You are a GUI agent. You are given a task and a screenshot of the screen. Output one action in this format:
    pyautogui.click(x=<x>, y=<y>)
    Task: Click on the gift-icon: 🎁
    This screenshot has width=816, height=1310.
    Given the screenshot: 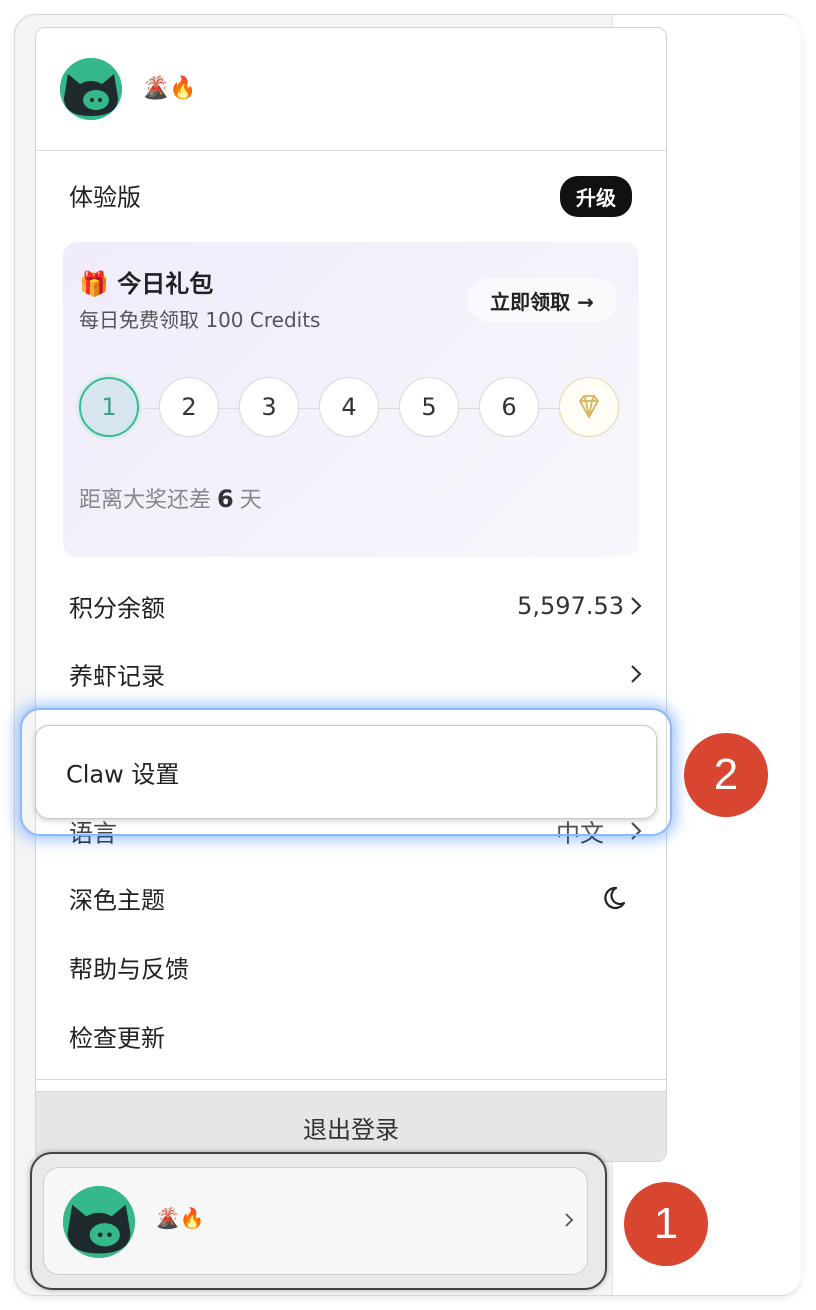 What is the action you would take?
    pyautogui.click(x=94, y=284)
    